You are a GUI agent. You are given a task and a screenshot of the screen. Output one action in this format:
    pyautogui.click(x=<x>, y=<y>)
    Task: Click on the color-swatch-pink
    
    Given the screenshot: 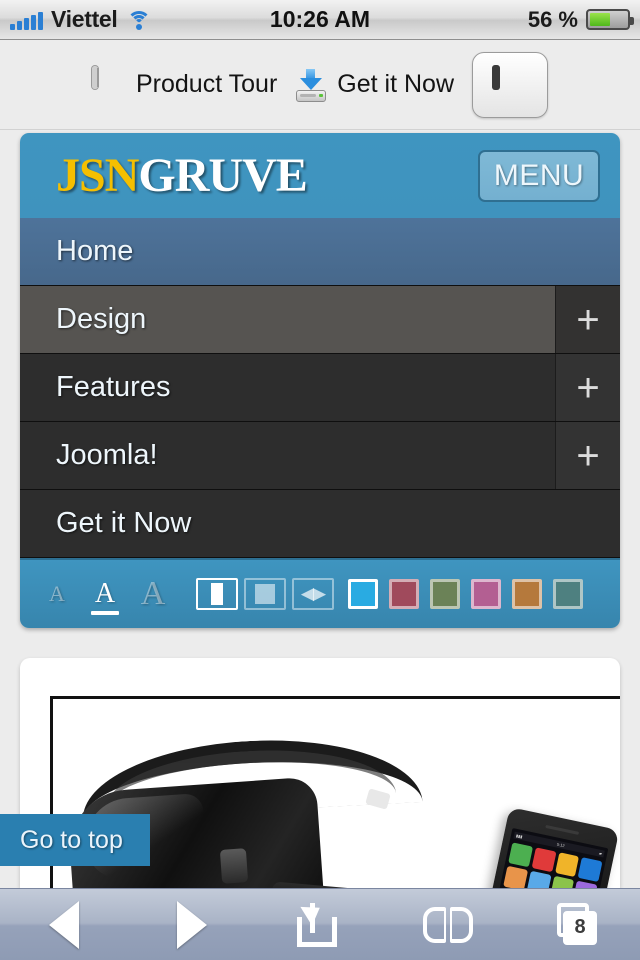 What is the action you would take?
    pyautogui.click(x=486, y=594)
    